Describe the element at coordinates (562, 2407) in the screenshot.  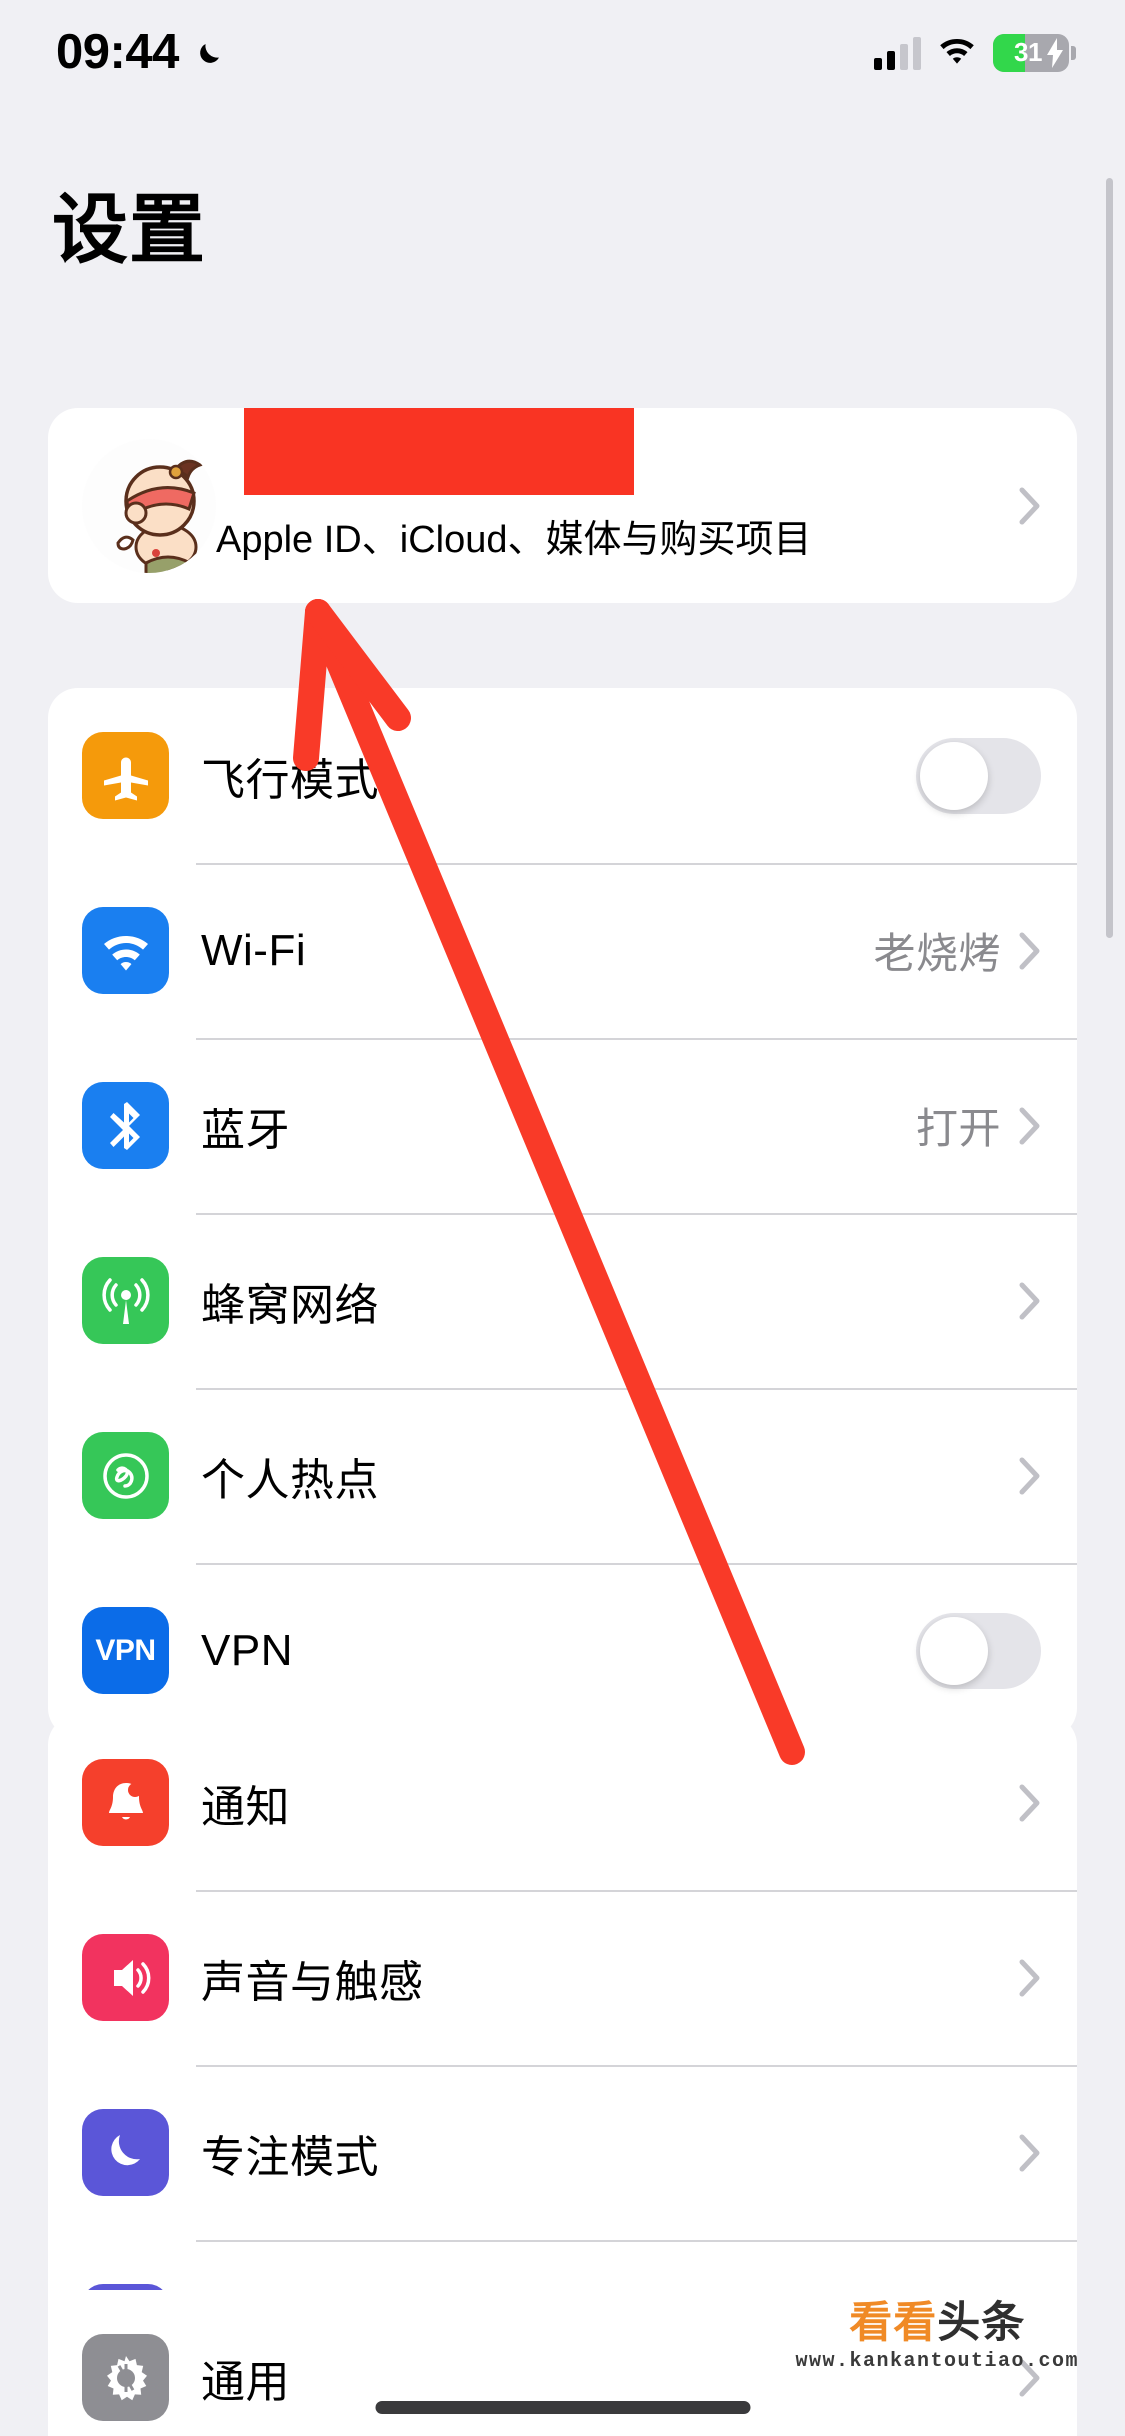
I see `home-indicator` at that location.